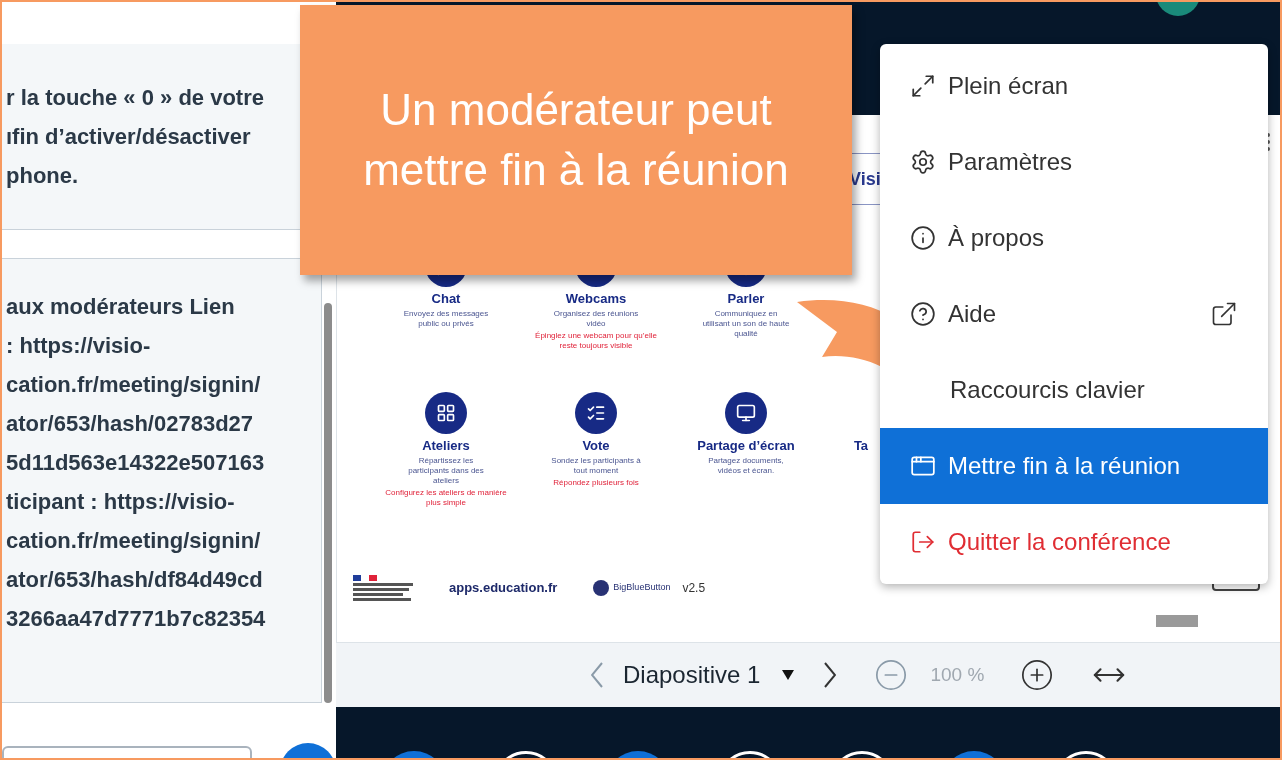 Image resolution: width=1282 pixels, height=760 pixels. Describe the element at coordinates (923, 466) in the screenshot. I see `window-icon` at that location.